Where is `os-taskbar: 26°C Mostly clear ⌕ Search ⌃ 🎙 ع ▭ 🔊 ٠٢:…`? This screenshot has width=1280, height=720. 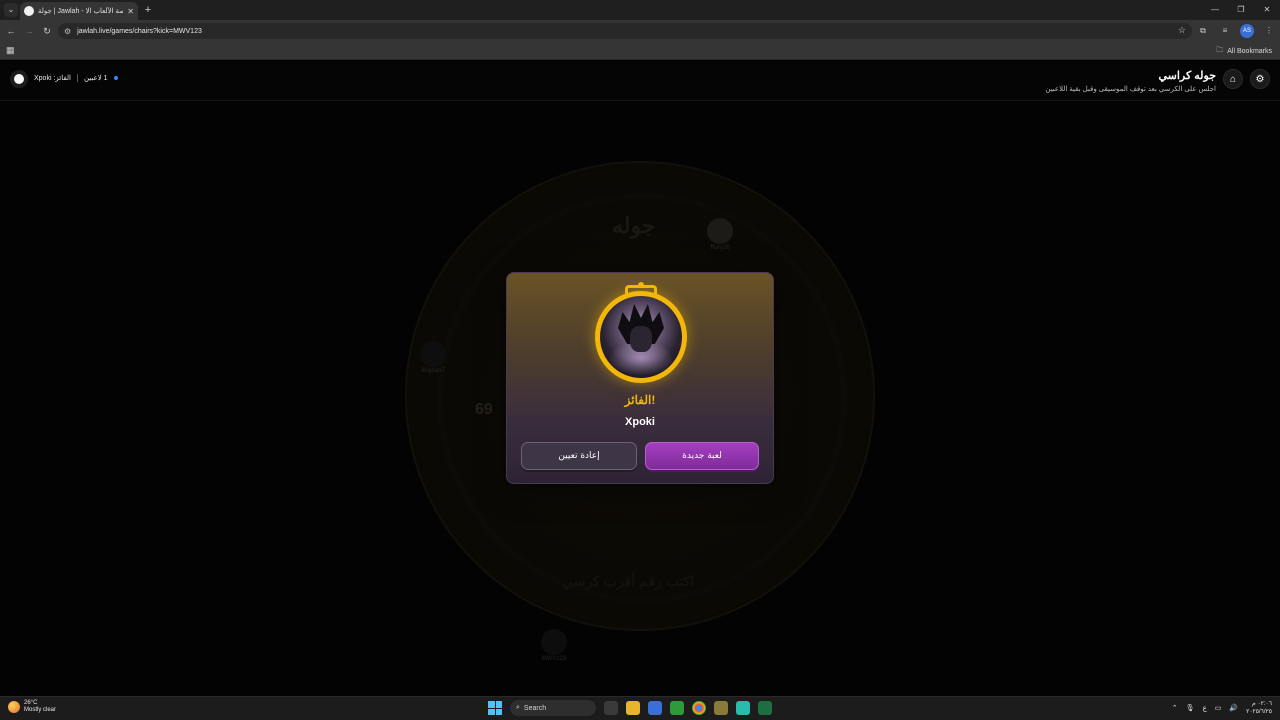
os-taskbar: 26°C Mostly clear ⌕ Search ⌃ 🎙 ع ▭ 🔊 ٠٢:… is located at coordinates (640, 708).